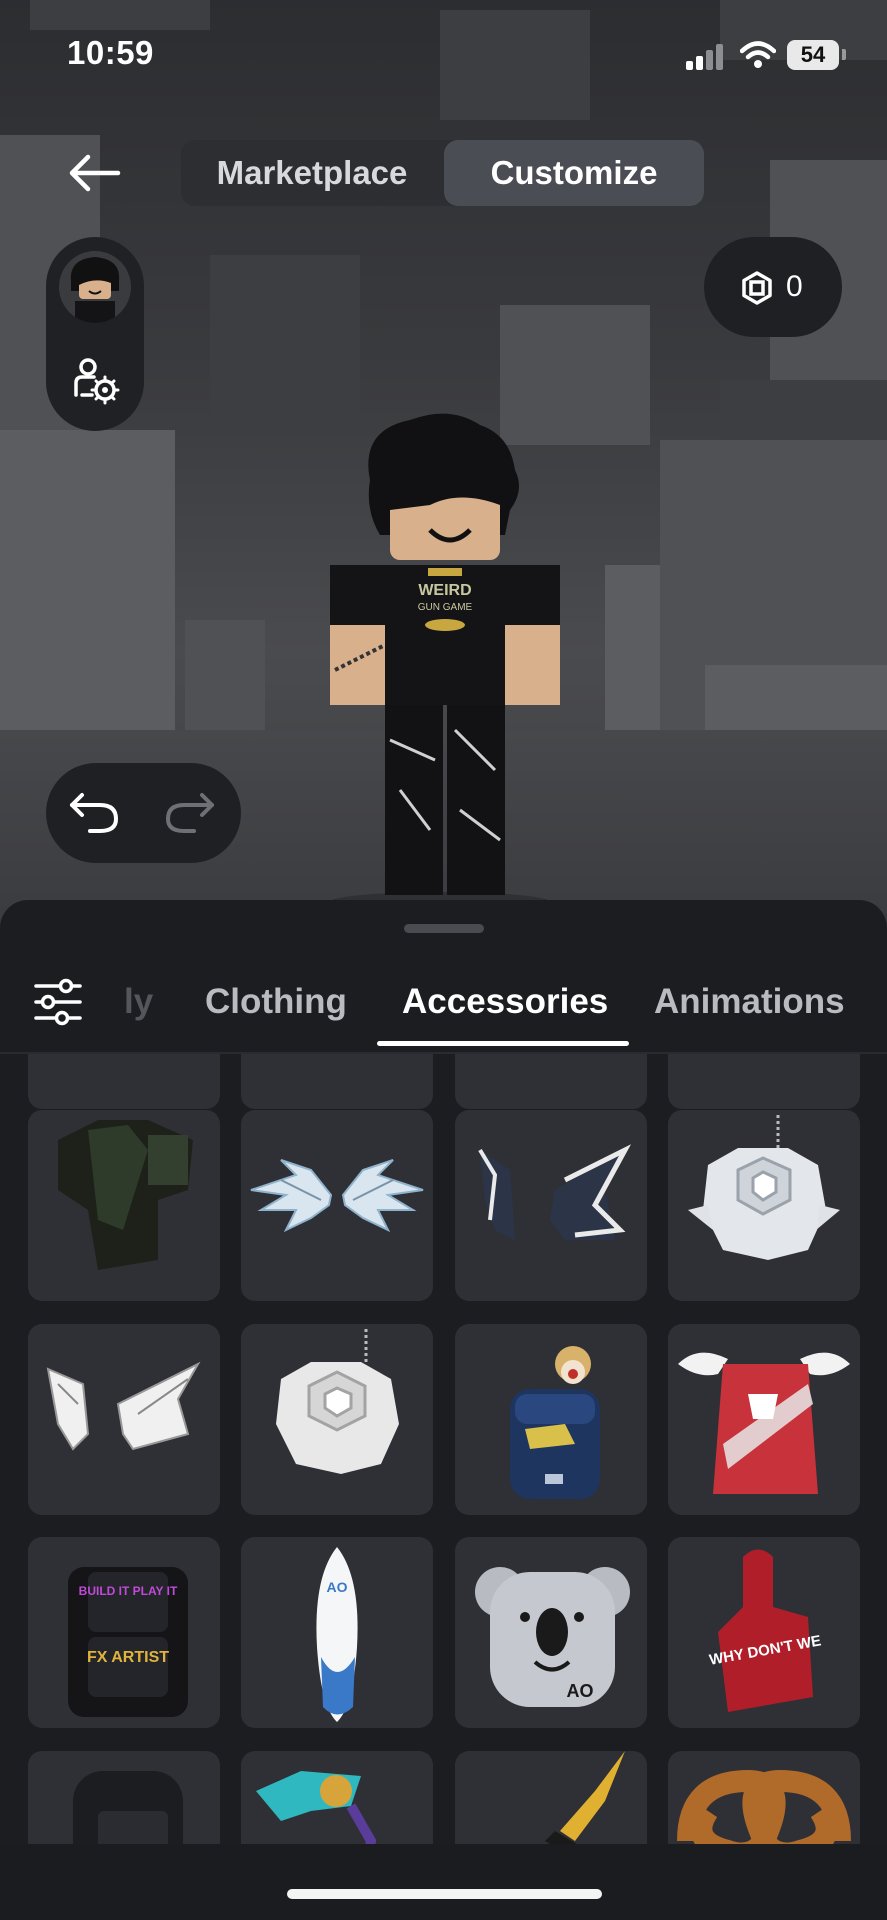 This screenshot has width=887, height=1920. Describe the element at coordinates (773, 287) in the screenshot. I see `robux-balance-button: 0` at that location.